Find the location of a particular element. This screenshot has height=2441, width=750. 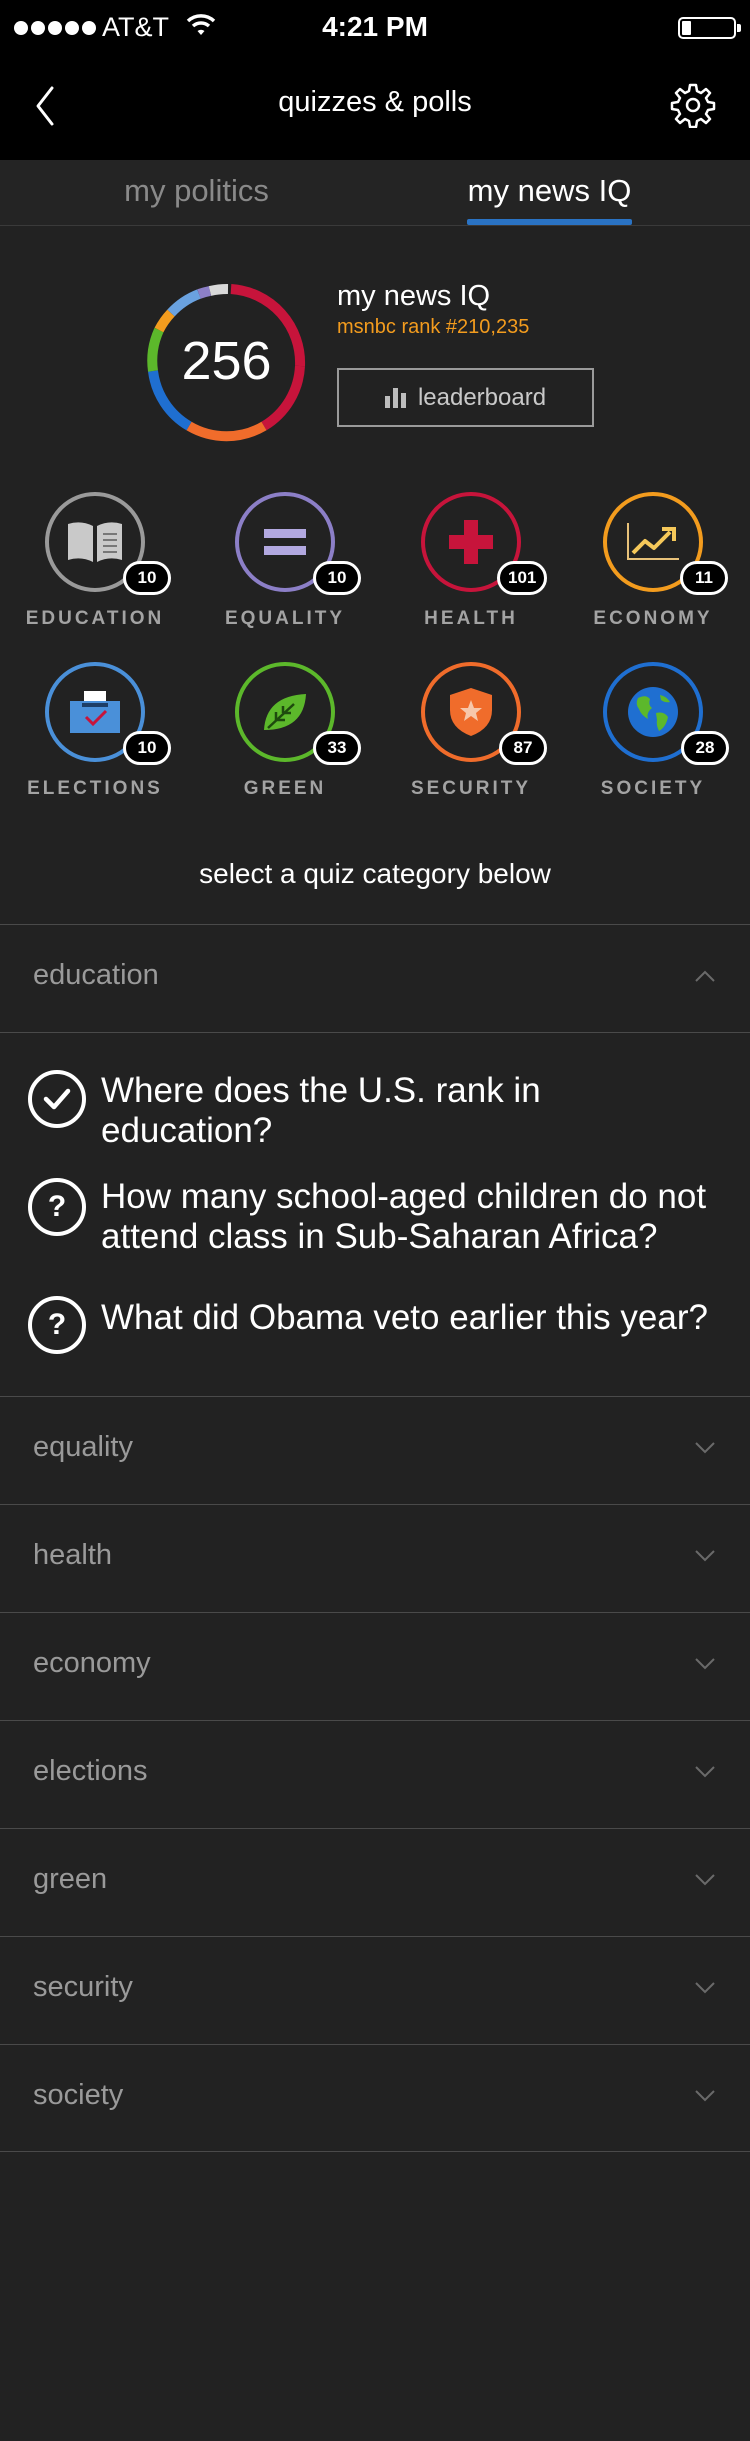

category-elections: 10 ELECTIONS is located at coordinates (95, 730).